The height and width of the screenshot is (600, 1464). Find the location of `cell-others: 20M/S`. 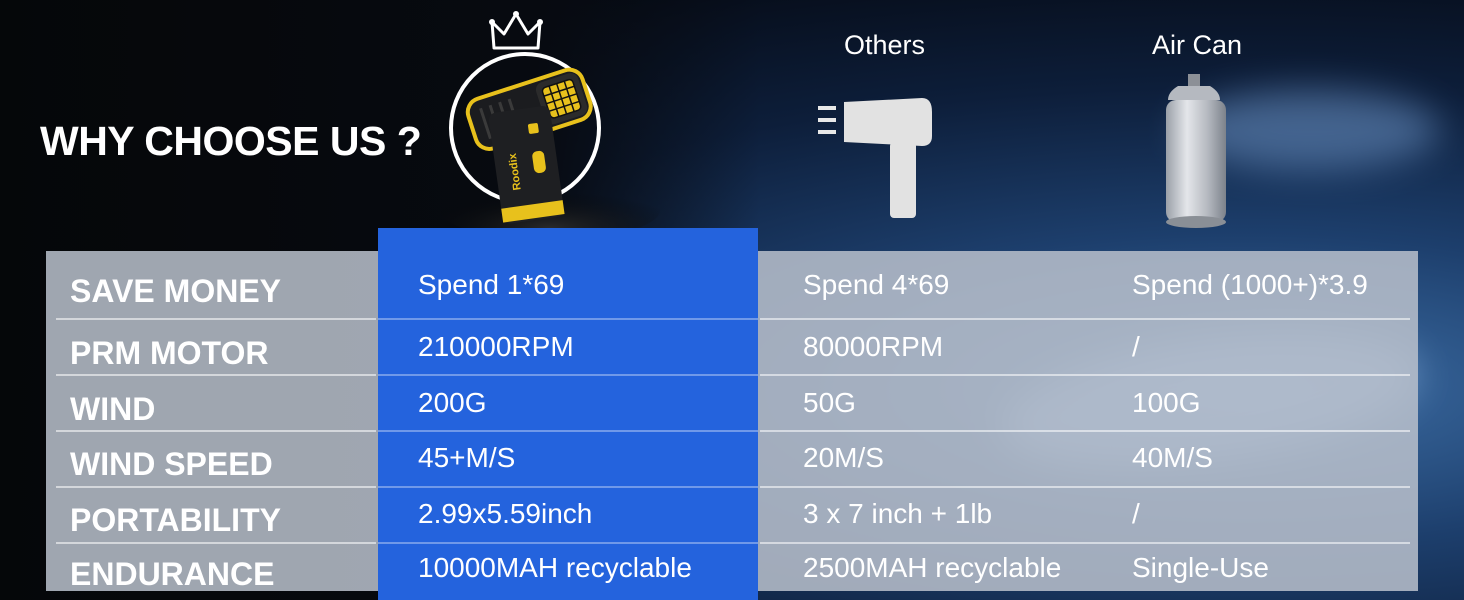

cell-others: 20M/S is located at coordinates (843, 457).